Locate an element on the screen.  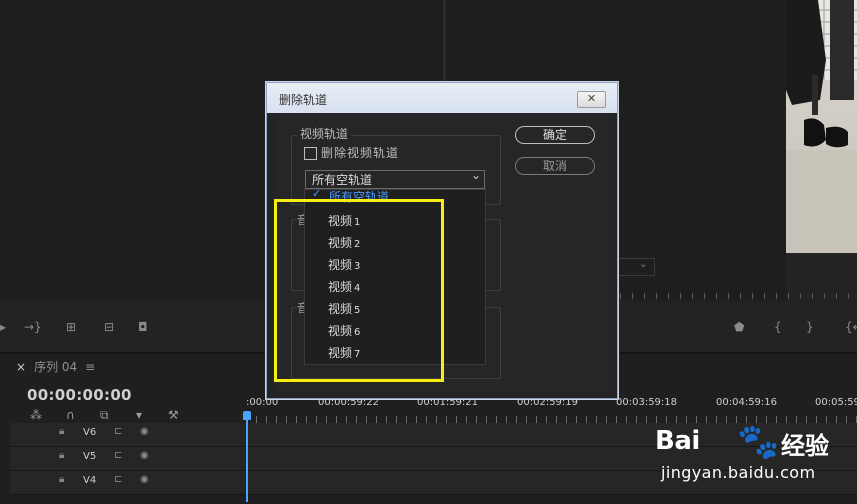
mark-out-icon-2: } is located at coordinates (810, 327).